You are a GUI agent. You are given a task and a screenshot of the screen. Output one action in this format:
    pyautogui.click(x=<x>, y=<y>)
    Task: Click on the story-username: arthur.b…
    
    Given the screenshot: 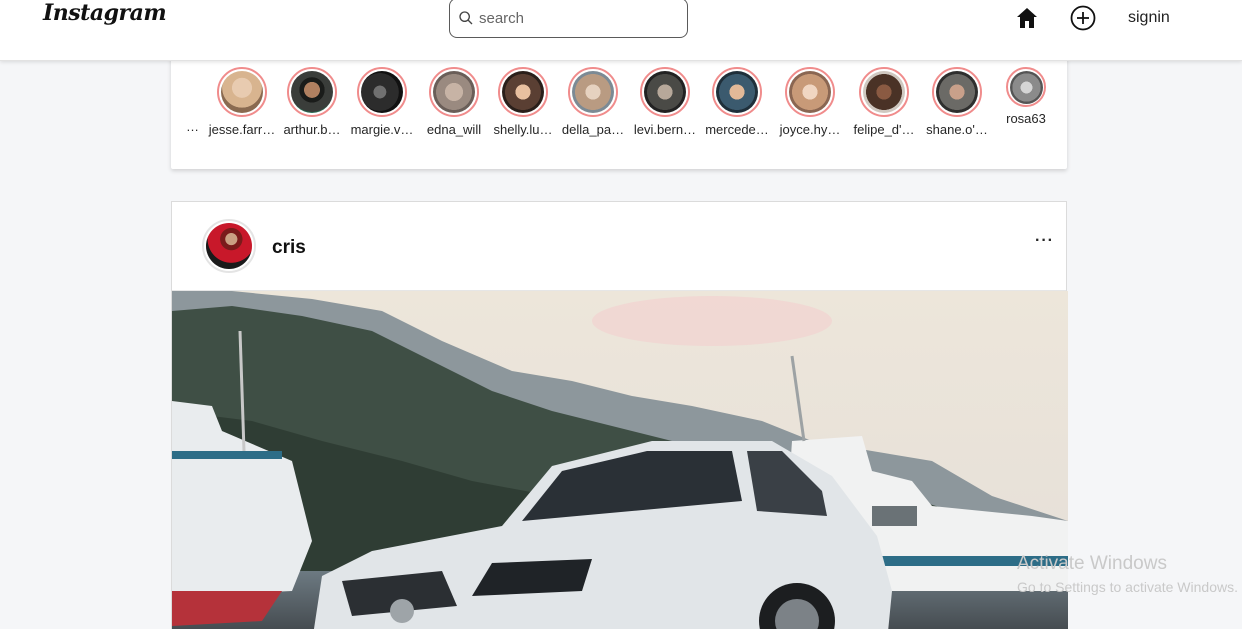 What is the action you would take?
    pyautogui.click(x=312, y=129)
    